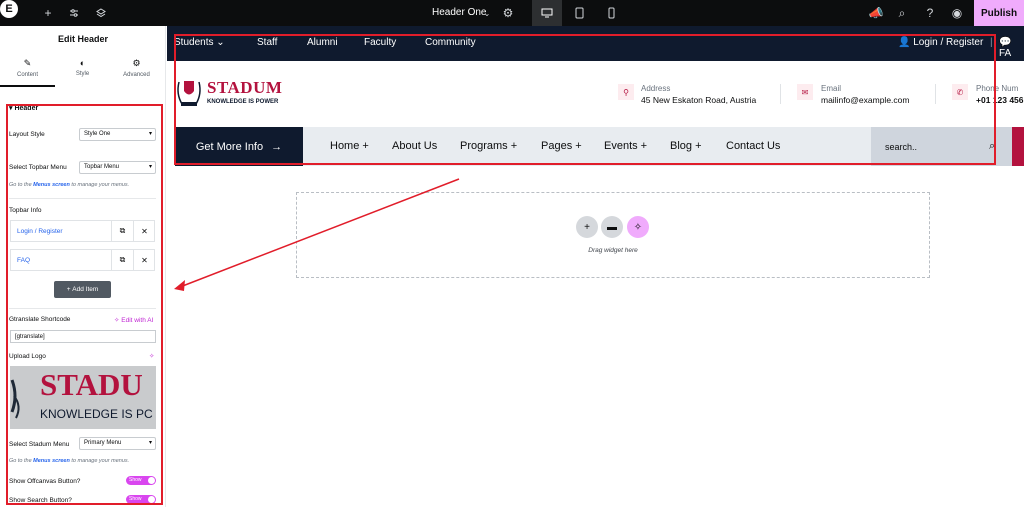 This screenshot has width=1024, height=507. I want to click on panel-title: Edit Header, so click(82, 39).